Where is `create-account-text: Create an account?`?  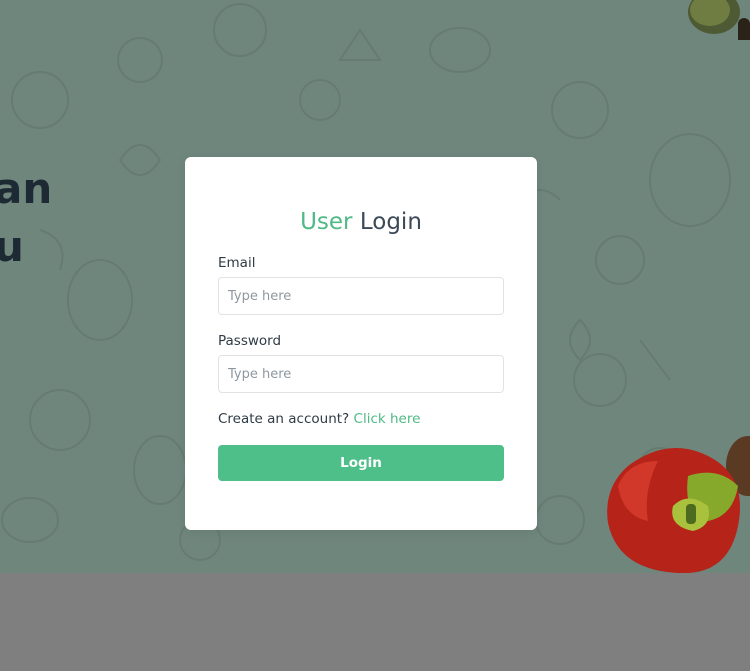
create-account-text: Create an account? is located at coordinates (284, 419).